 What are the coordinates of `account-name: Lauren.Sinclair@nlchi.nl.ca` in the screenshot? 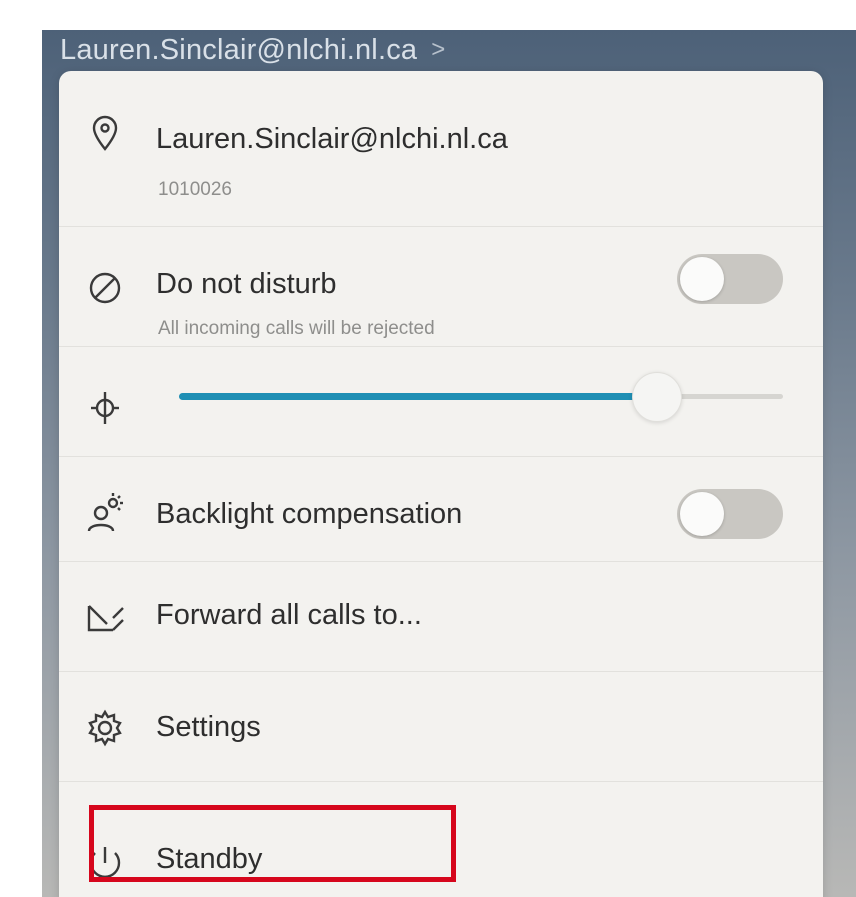 It's located at (332, 139).